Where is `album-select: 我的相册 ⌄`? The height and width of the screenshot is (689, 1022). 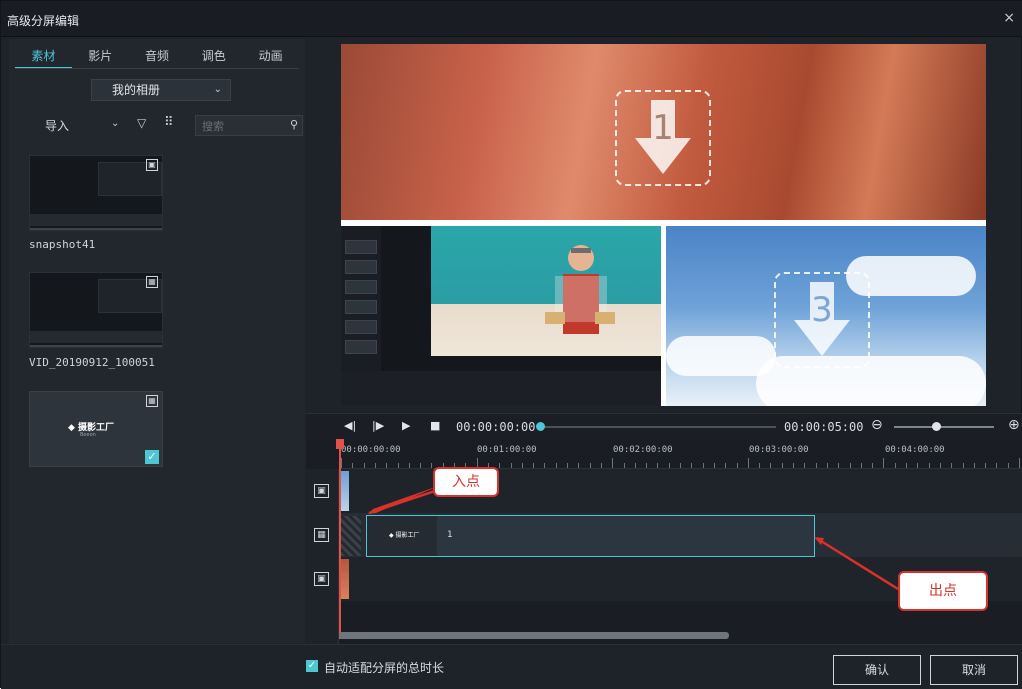
album-select: 我的相册 ⌄ is located at coordinates (161, 90).